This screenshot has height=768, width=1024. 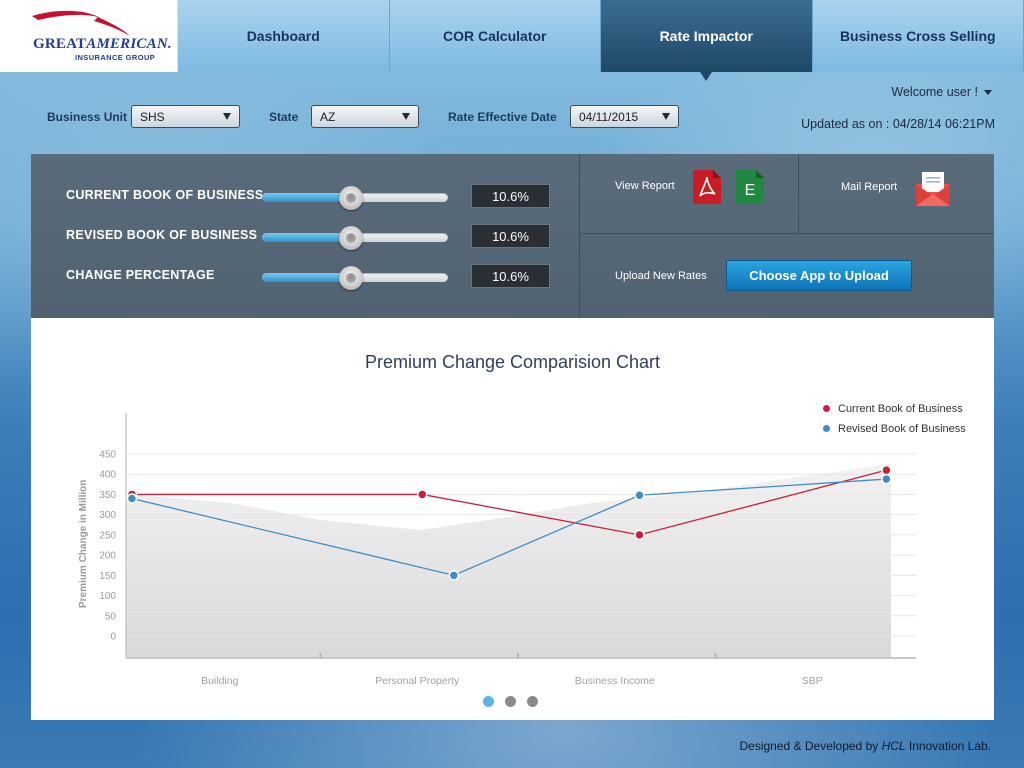 I want to click on last-updated: Updated as on : 04/28/14 06:21PM, so click(x=898, y=124).